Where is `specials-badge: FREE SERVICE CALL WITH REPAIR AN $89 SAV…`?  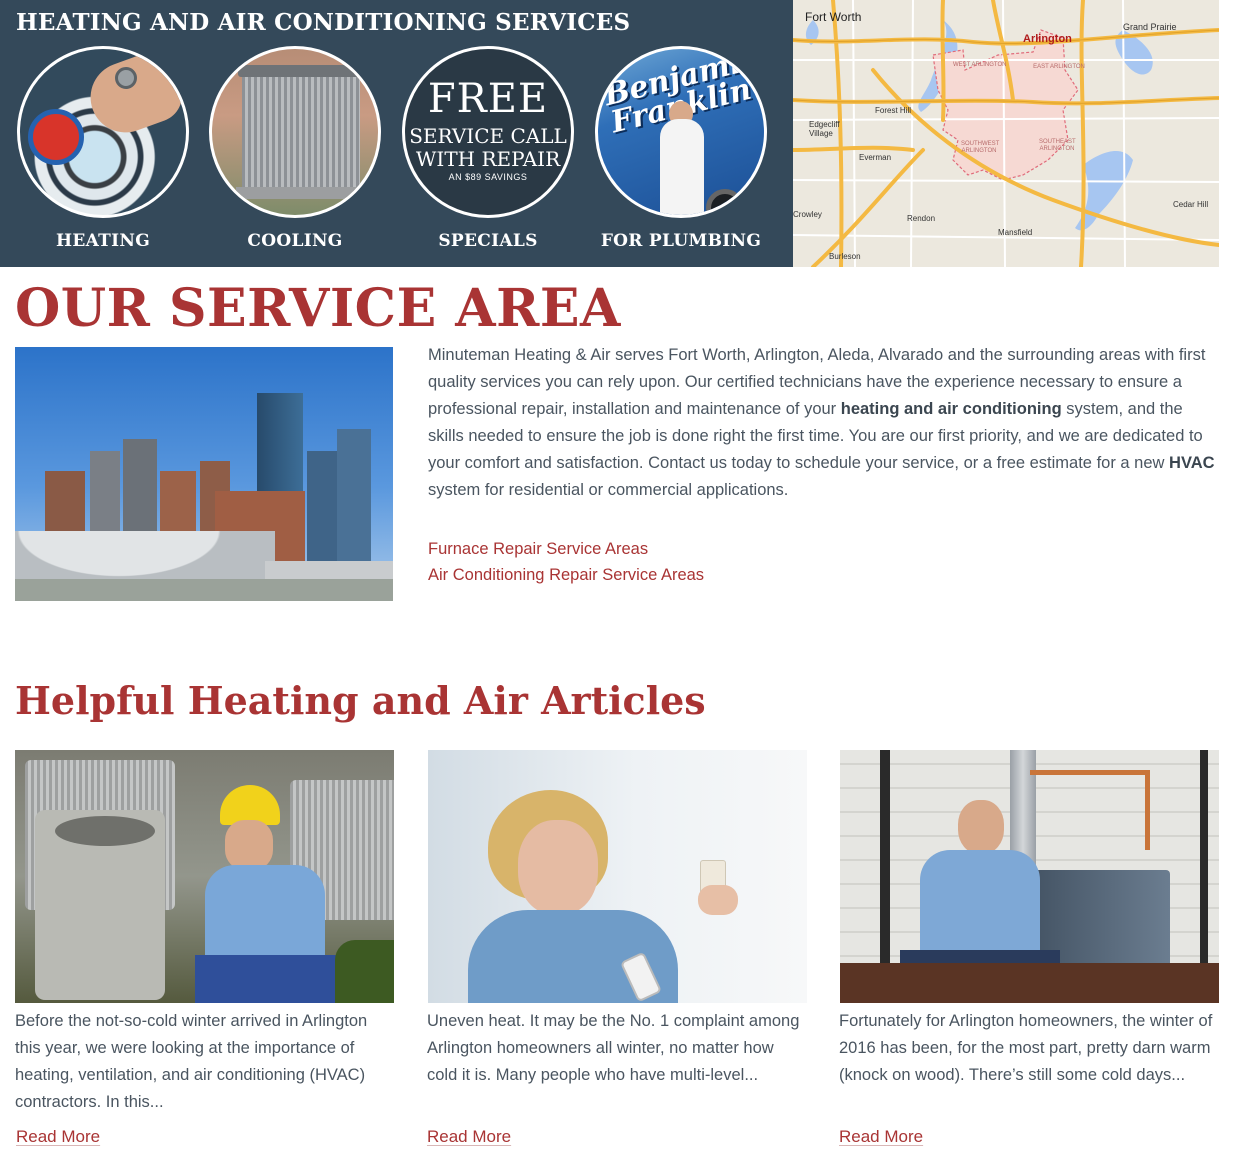 specials-badge: FREE SERVICE CALL WITH REPAIR AN $89 SAV… is located at coordinates (488, 132).